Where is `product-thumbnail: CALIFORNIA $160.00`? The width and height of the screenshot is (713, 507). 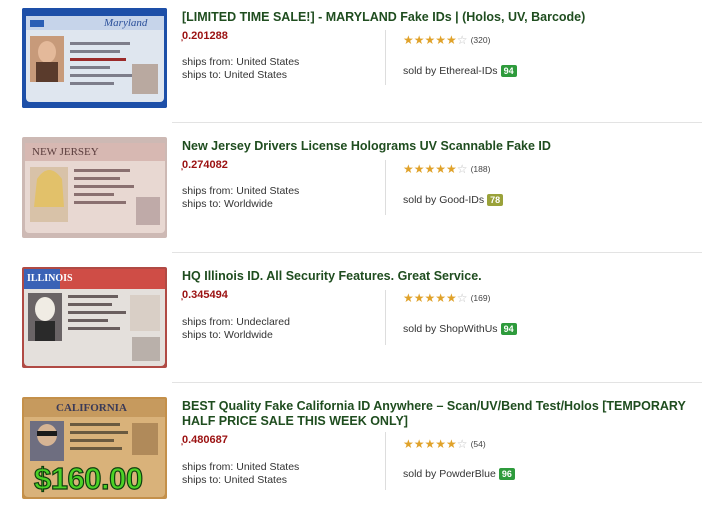
product-thumbnail: CALIFORNIA $160.00 is located at coordinates (94, 448).